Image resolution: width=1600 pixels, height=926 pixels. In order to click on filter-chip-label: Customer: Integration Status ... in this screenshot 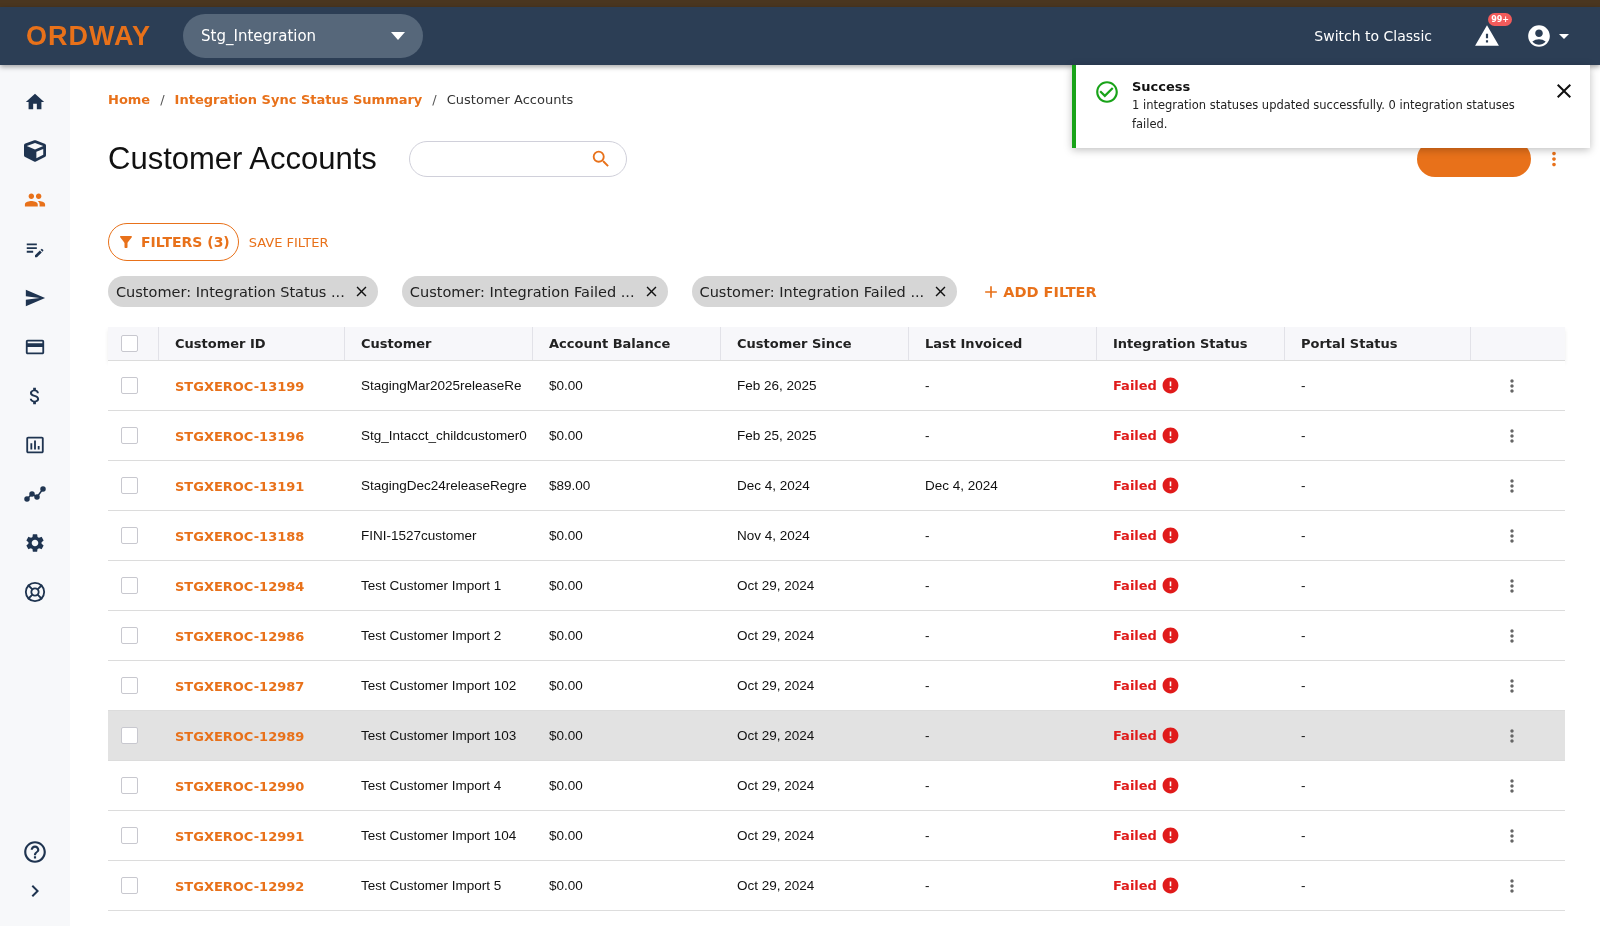, I will do `click(230, 291)`.